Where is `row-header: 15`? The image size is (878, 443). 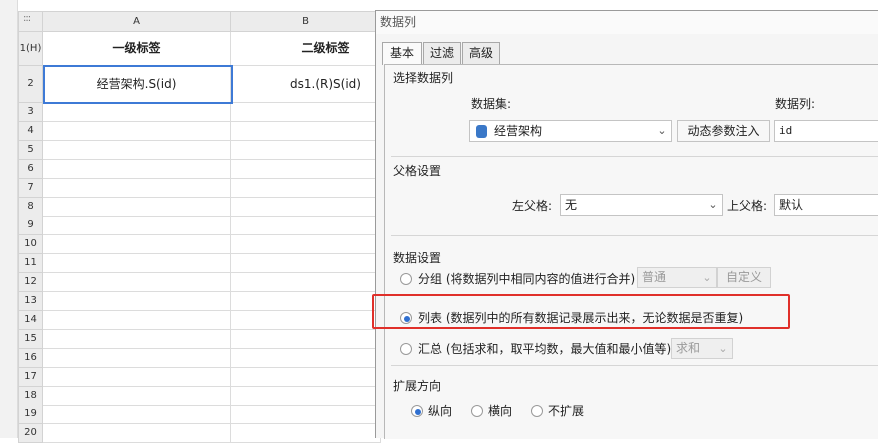 row-header: 15 is located at coordinates (30, 339).